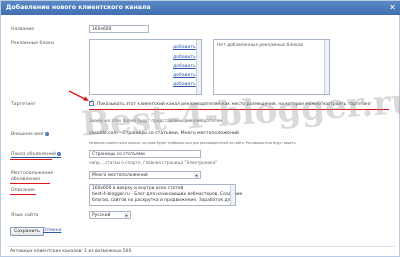 This screenshot has height=257, width=400. Describe the element at coordinates (78, 95) in the screenshot. I see `red-arrow-icon` at that location.